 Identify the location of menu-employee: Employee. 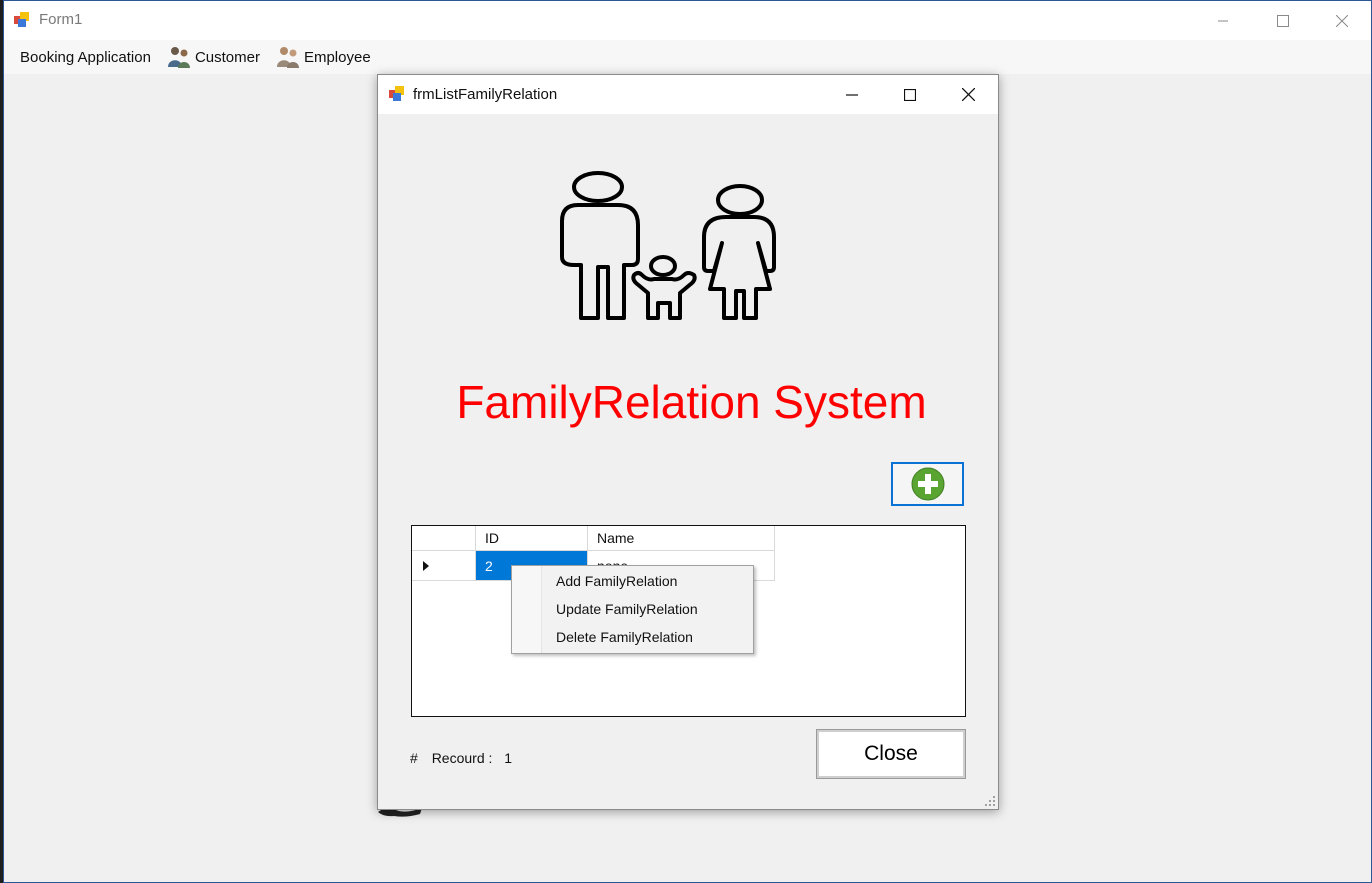
(323, 57).